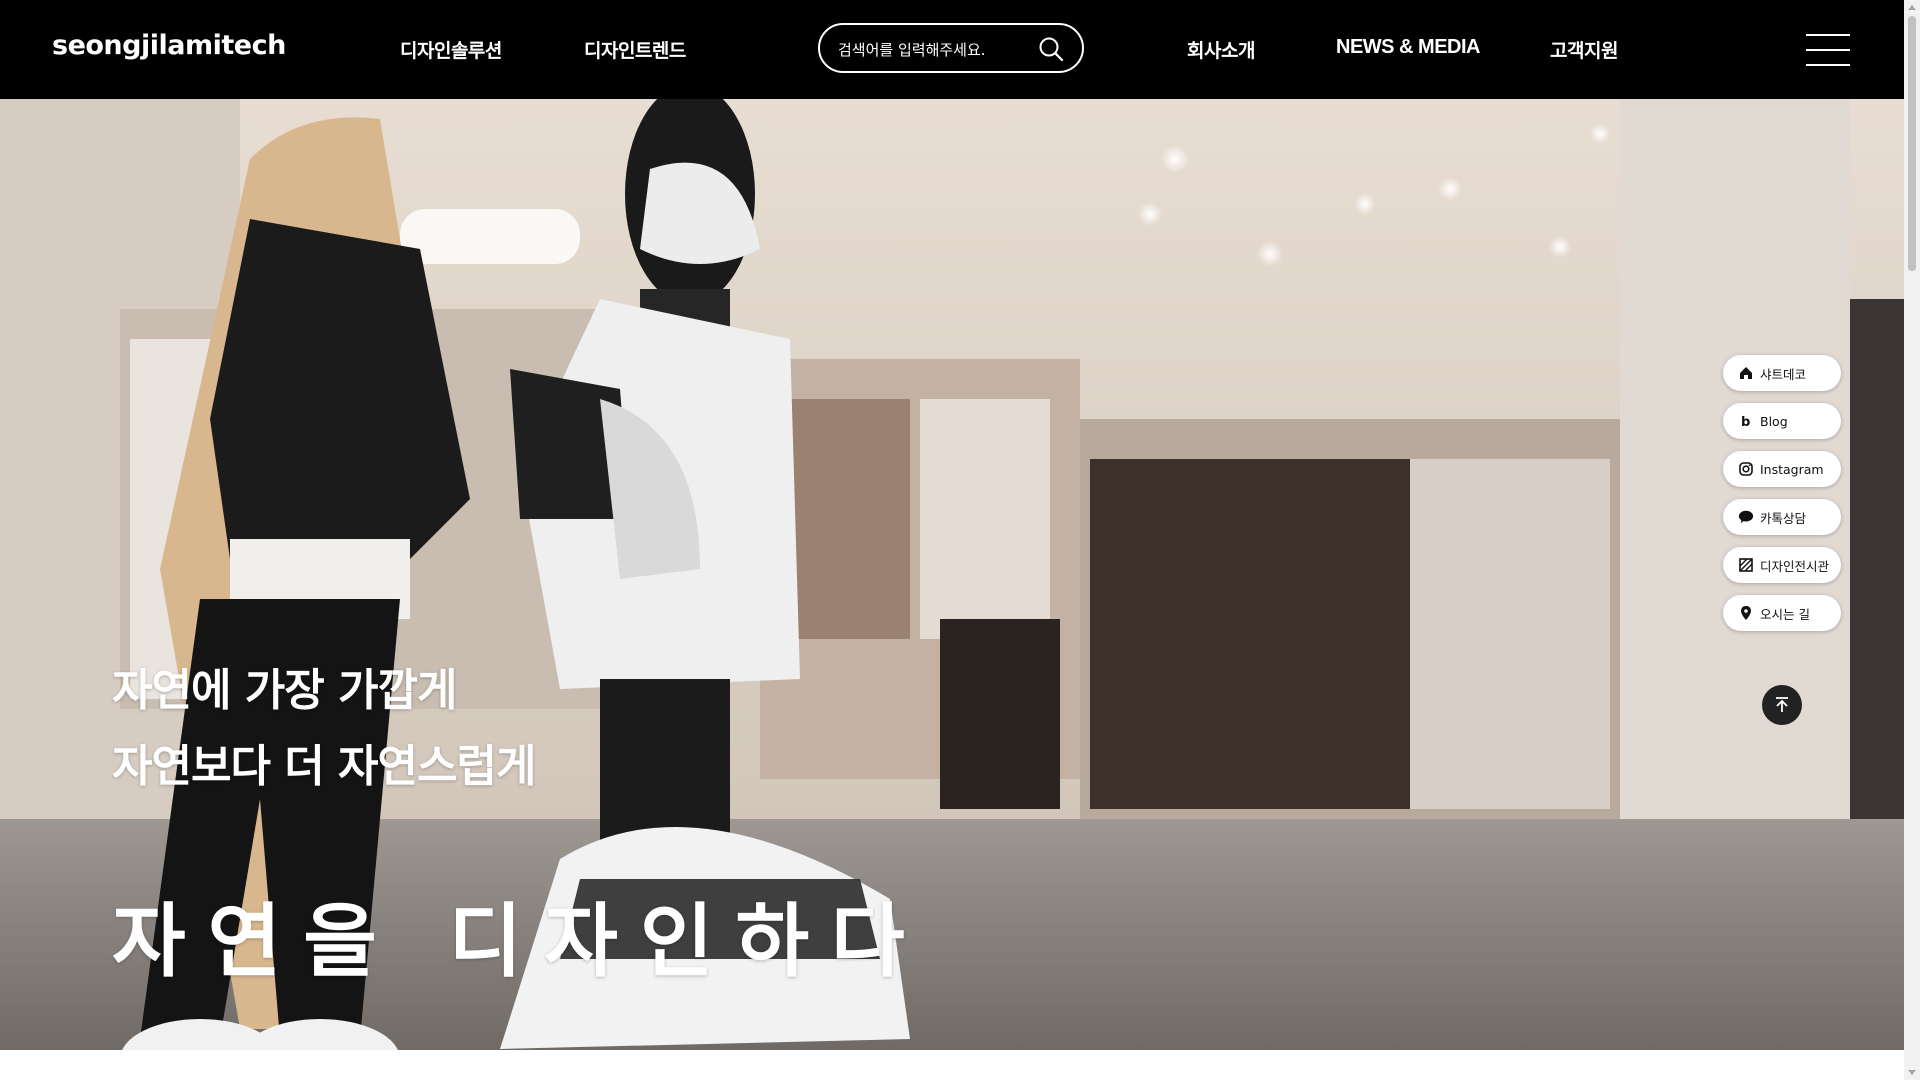  Describe the element at coordinates (519, 941) in the screenshot. I see `hero-headline: 자연을 디자인하다` at that location.